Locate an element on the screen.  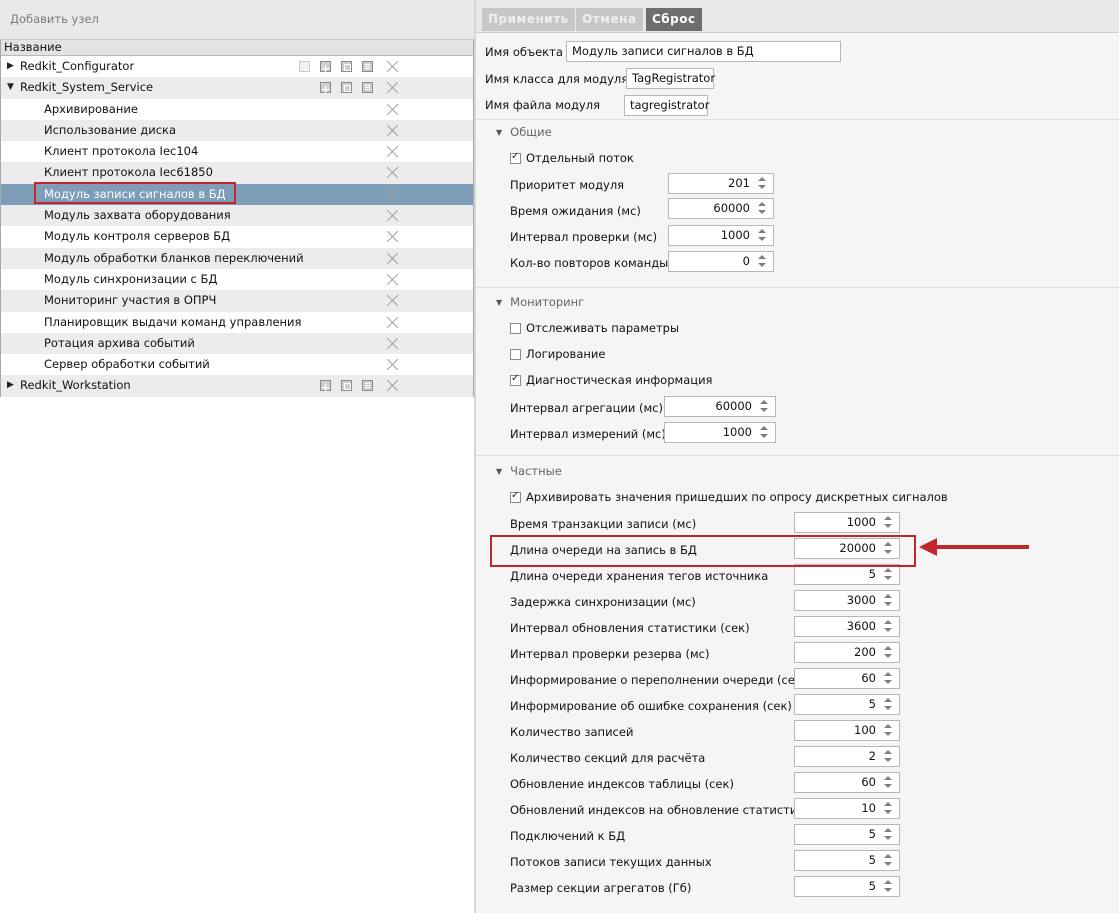
tree-node-iec104-client: Клиент протокола Iec104 is located at coordinates (237, 151).